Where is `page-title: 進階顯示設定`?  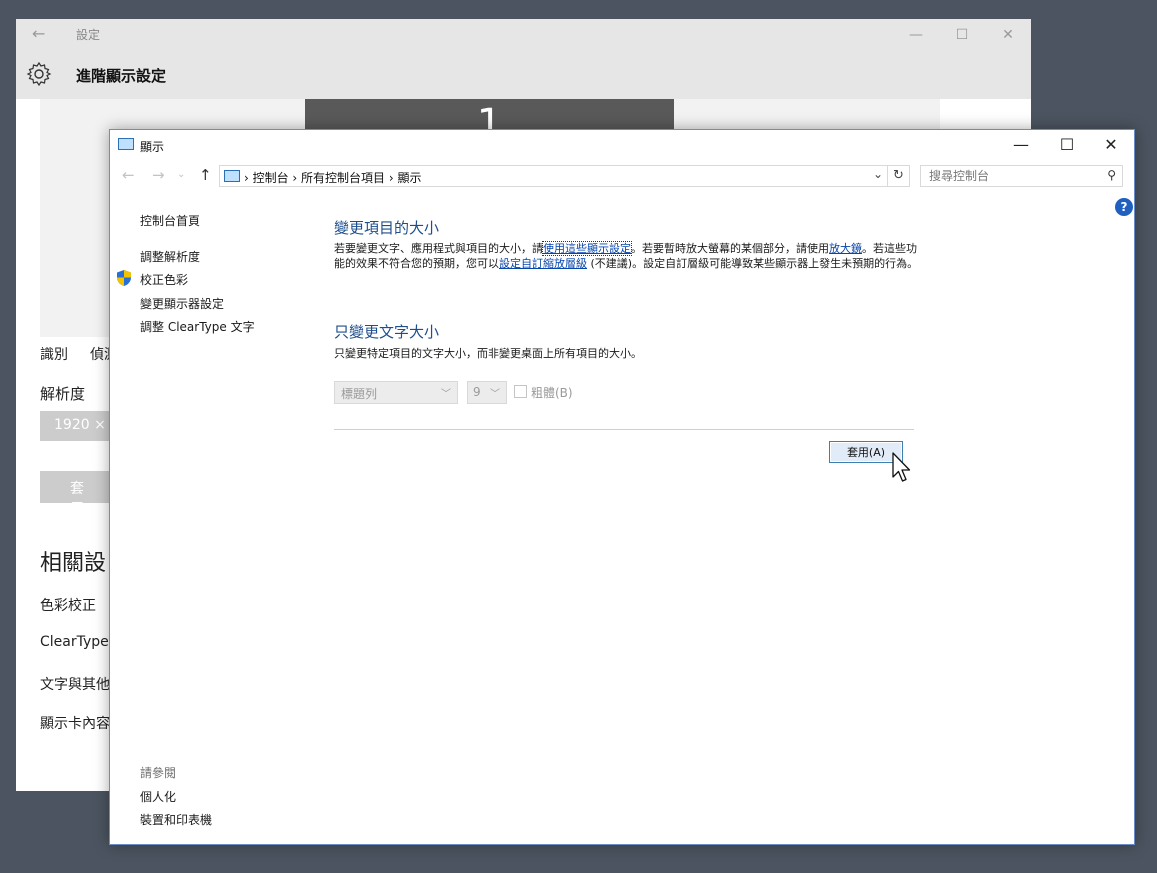
page-title: 進階顯示設定 is located at coordinates (121, 76).